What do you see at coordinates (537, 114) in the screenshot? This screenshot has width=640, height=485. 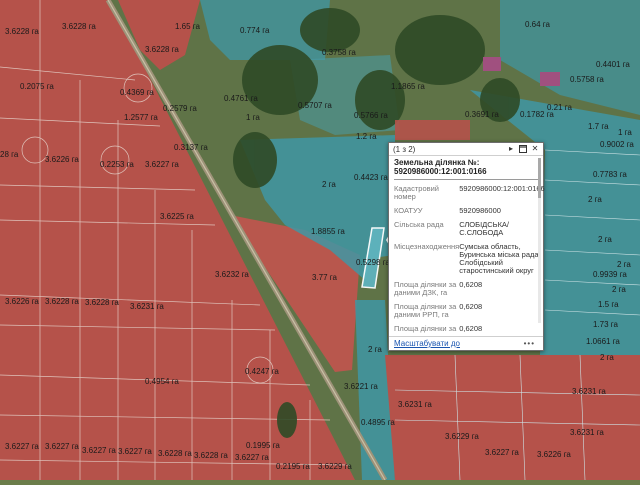 I see `parcel-area-label: 0.1782 га` at bounding box center [537, 114].